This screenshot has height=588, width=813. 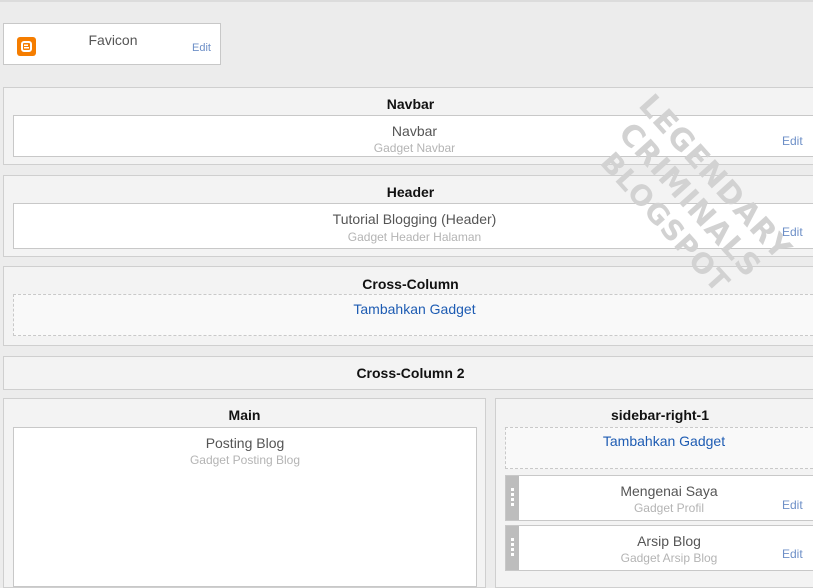 What do you see at coordinates (414, 148) in the screenshot?
I see `navbar-gadget-subtitle: Gadget Navbar` at bounding box center [414, 148].